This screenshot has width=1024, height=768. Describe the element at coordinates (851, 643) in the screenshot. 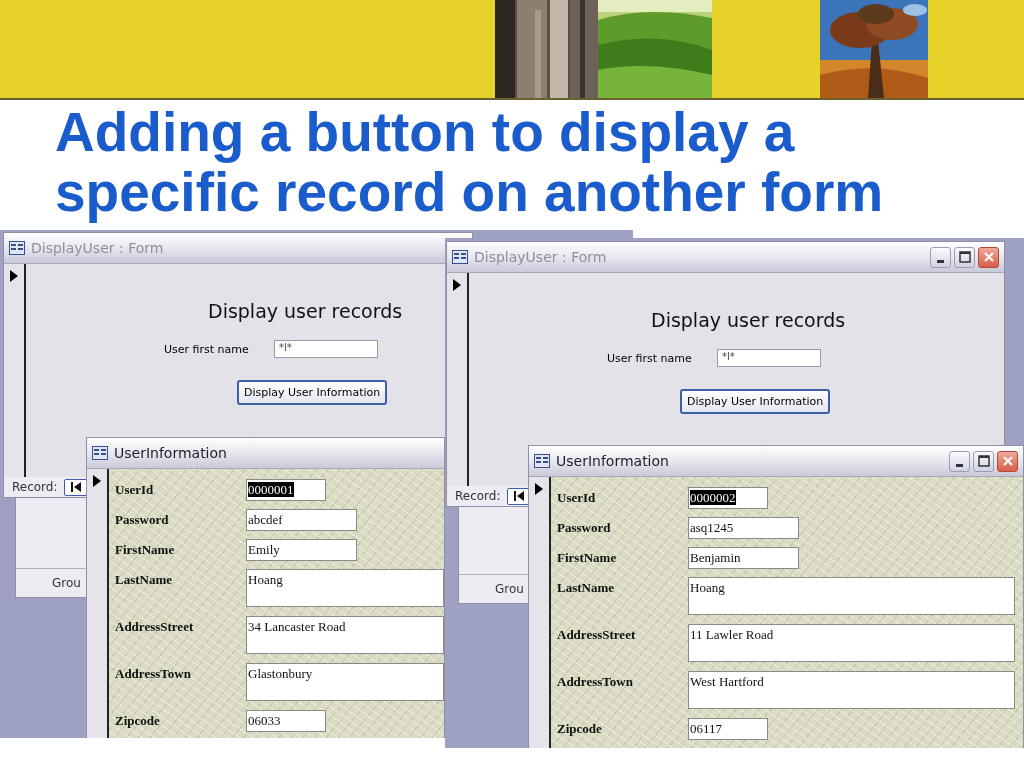

I see `text-field: 11 Lawler Road` at that location.